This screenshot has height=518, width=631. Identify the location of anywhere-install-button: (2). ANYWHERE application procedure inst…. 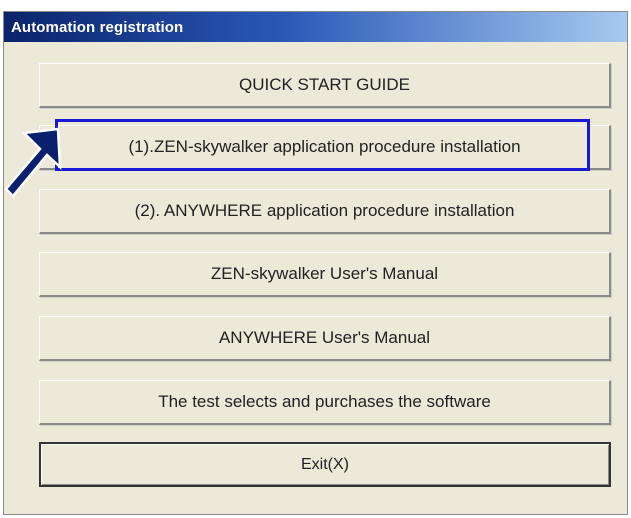
(325, 211).